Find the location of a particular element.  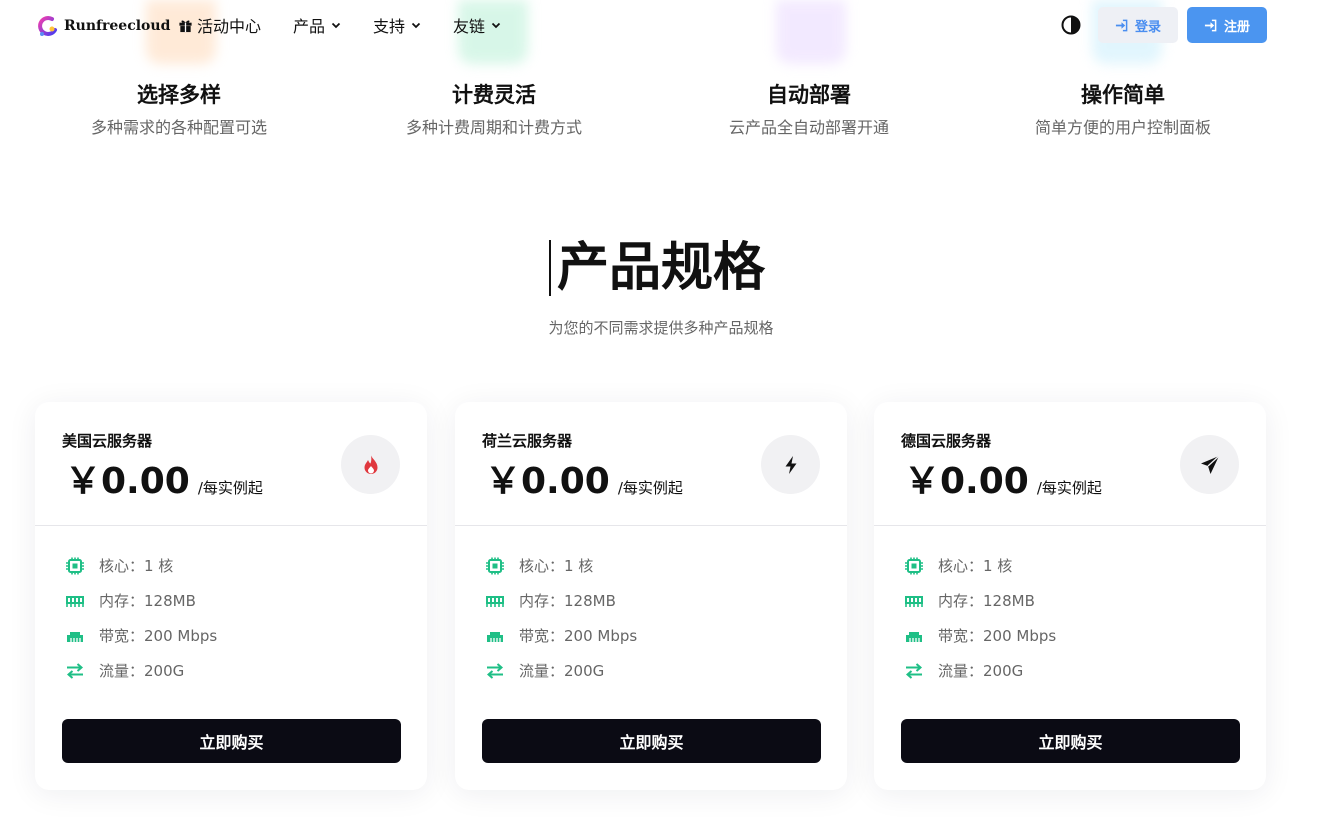

paper-plane-icon is located at coordinates (1209, 464).